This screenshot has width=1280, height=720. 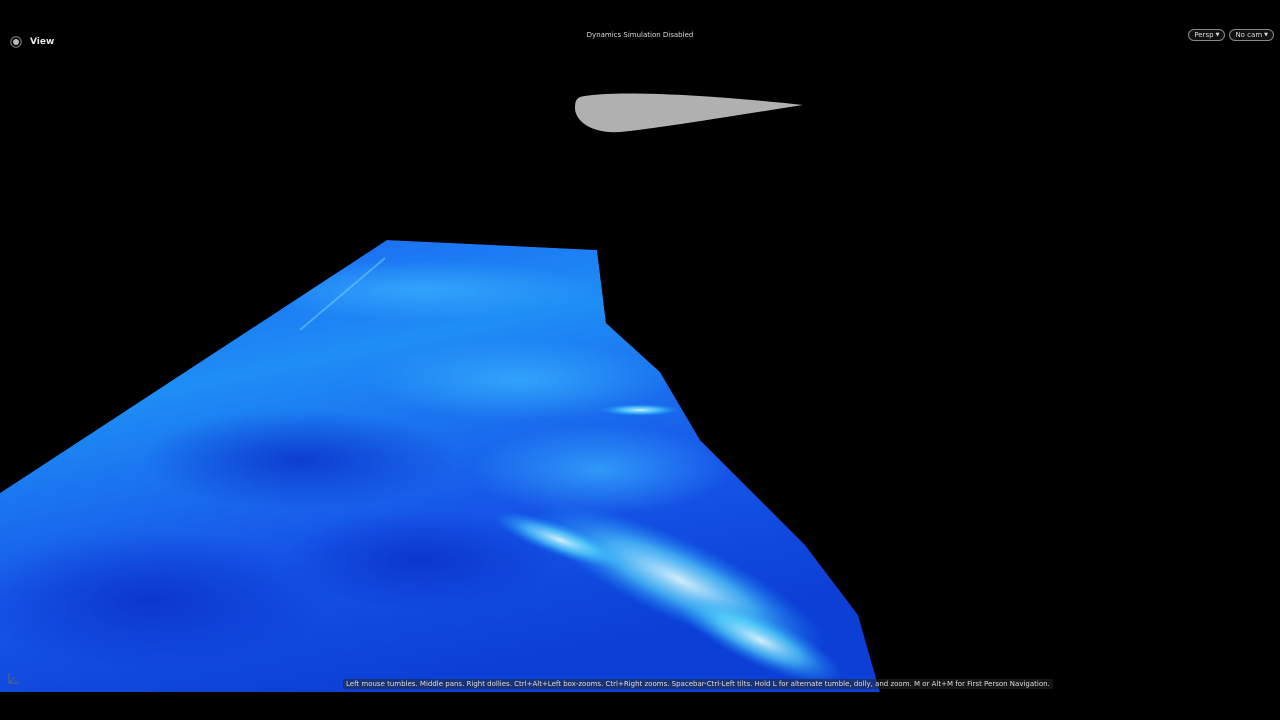 I want to click on simulation-status: Dynamics Simulation Disabled, so click(x=640, y=35).